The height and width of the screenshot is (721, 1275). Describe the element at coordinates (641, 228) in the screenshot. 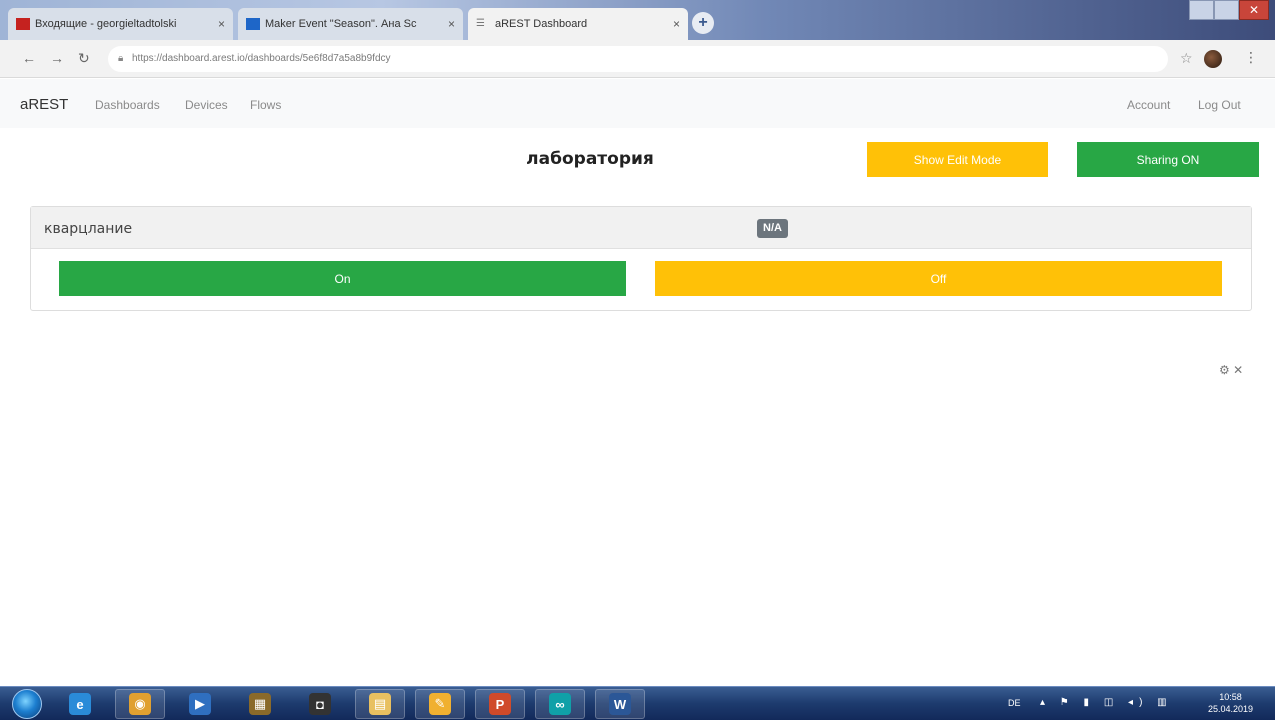

I see `panel-header: кварцлание N/A` at that location.